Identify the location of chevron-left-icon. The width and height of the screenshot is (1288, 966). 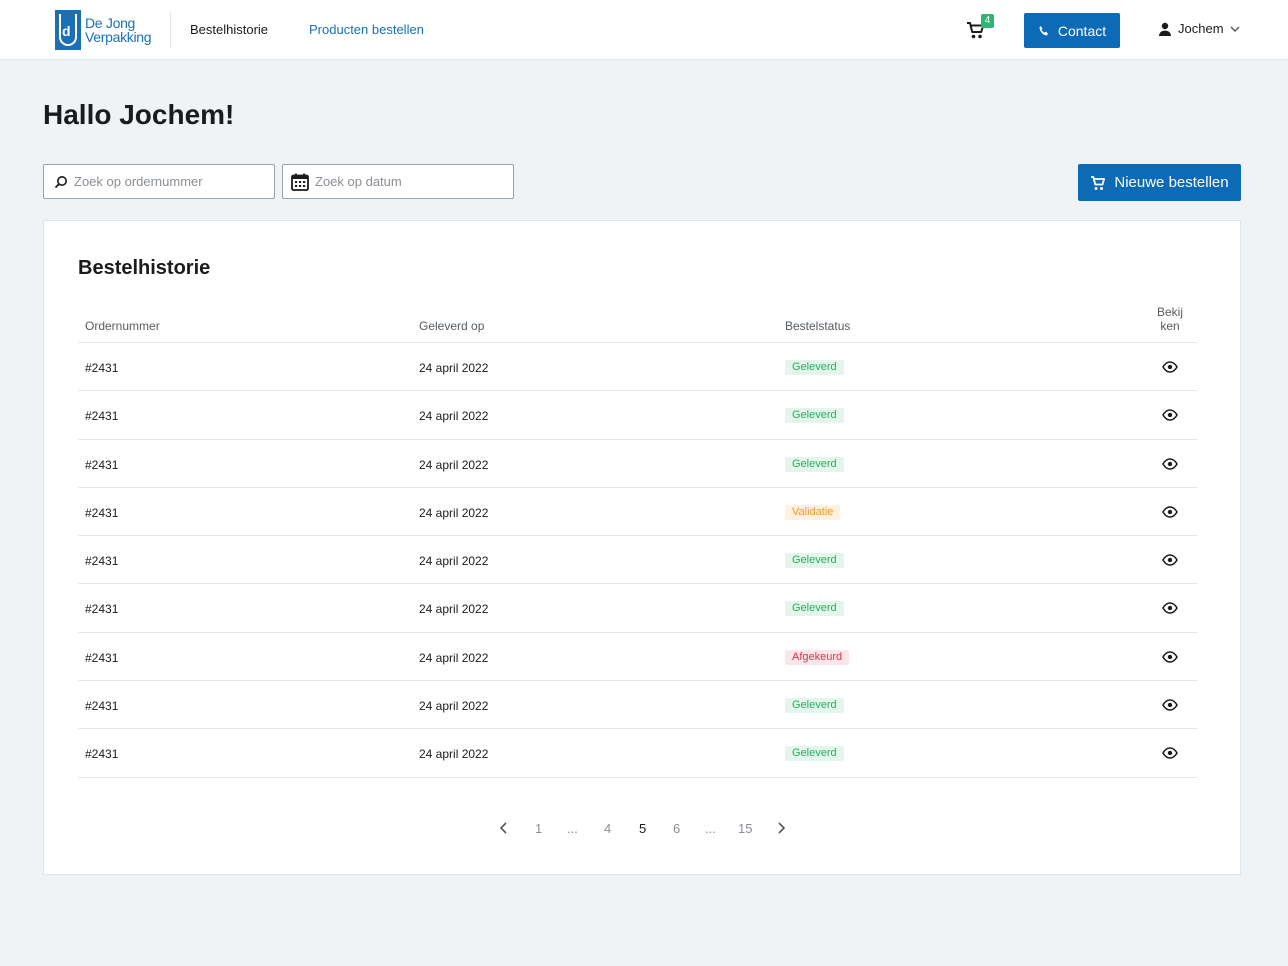
(504, 828).